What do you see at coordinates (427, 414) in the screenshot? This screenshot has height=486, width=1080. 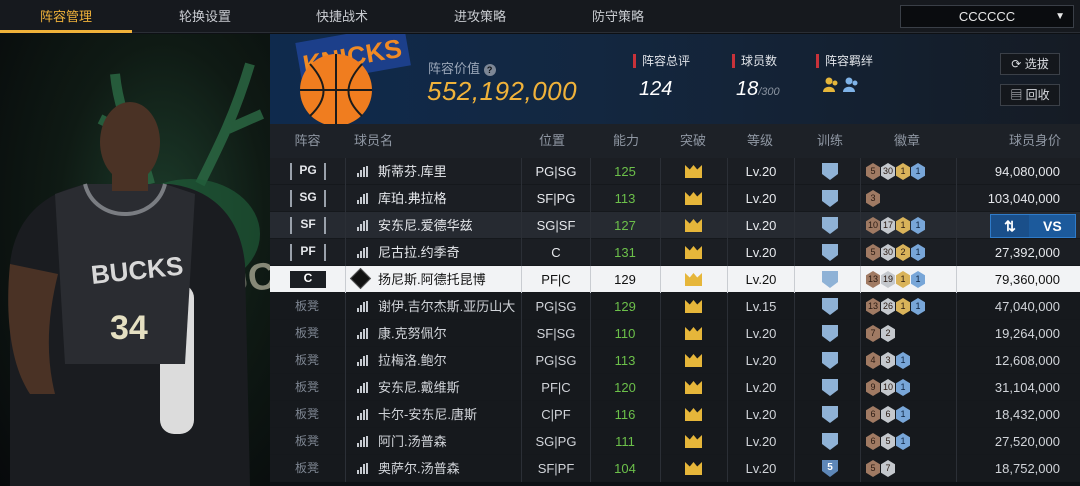 I see `player-name: 卡尔-安东尼.唐斯` at bounding box center [427, 414].